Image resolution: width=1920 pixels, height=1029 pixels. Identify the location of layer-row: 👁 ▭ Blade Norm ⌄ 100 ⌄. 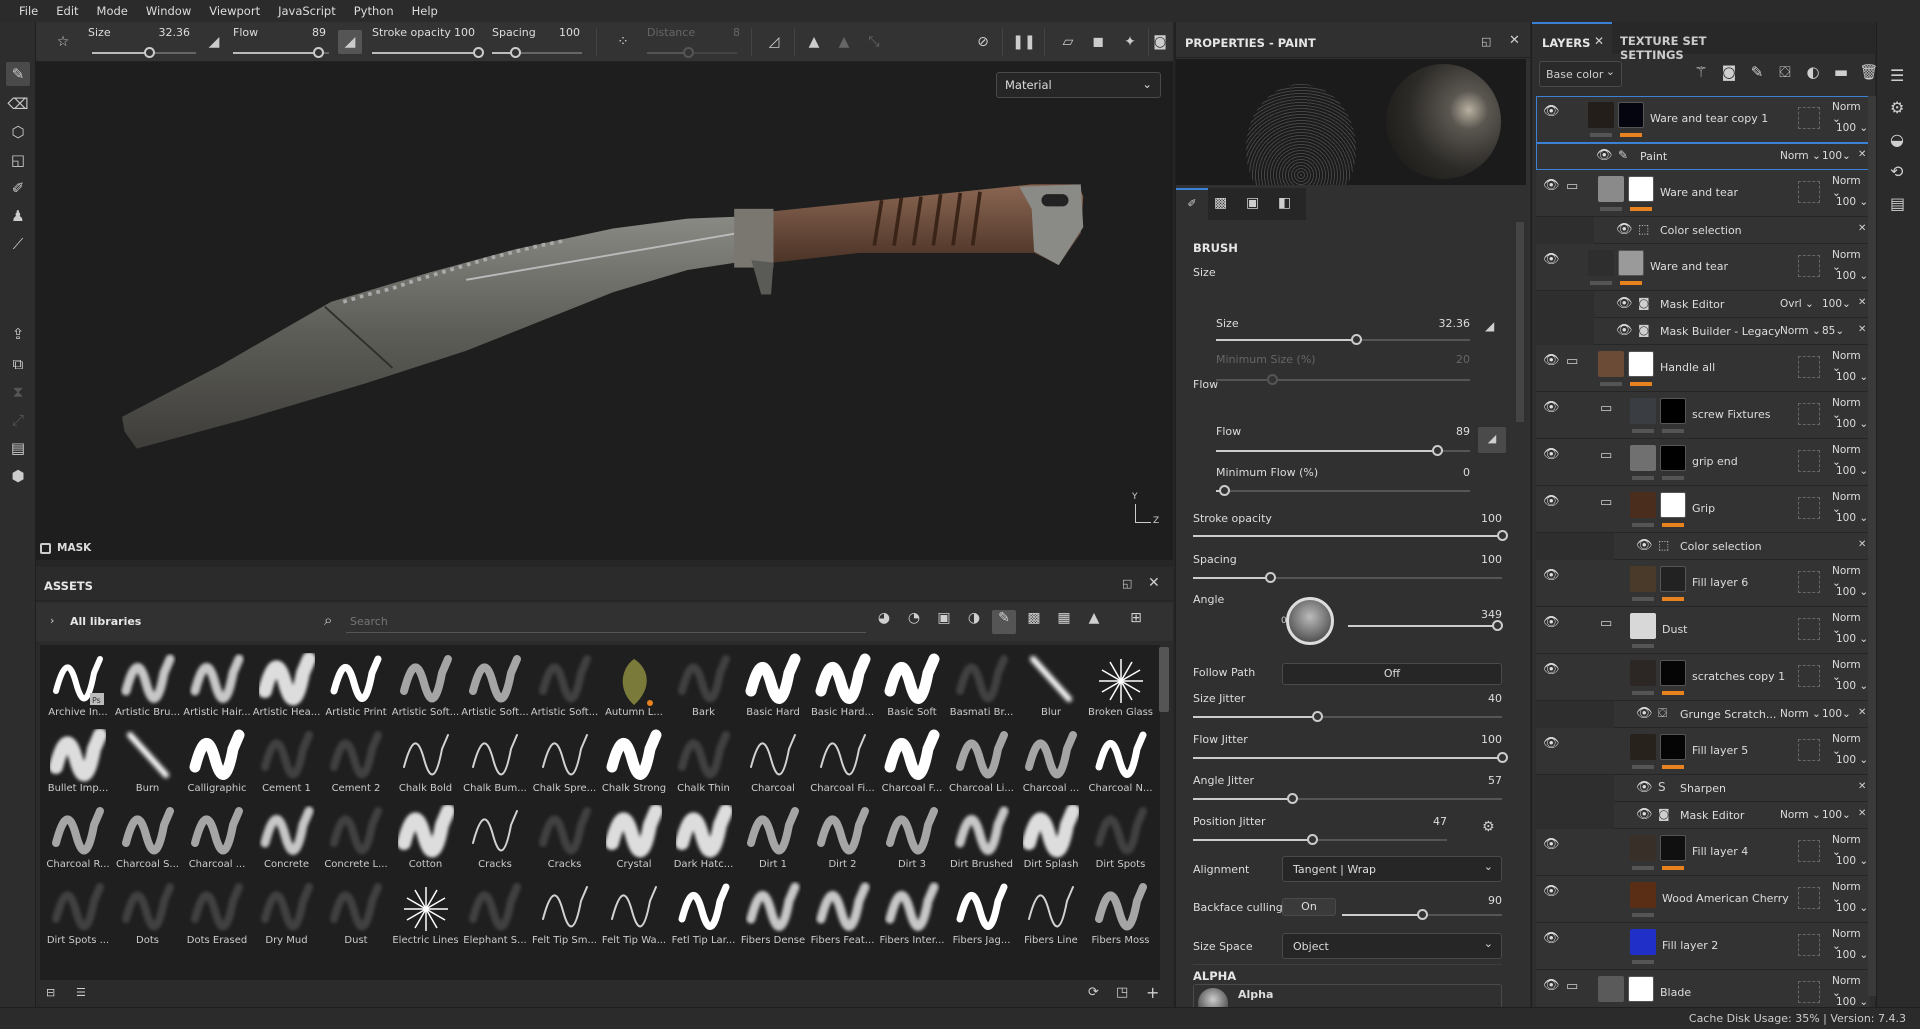
(1703, 988).